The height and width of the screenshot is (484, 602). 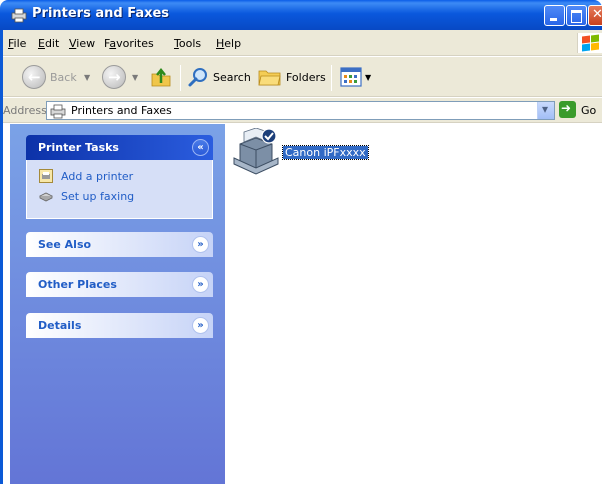 What do you see at coordinates (228, 43) in the screenshot?
I see `menu-help: Help` at bounding box center [228, 43].